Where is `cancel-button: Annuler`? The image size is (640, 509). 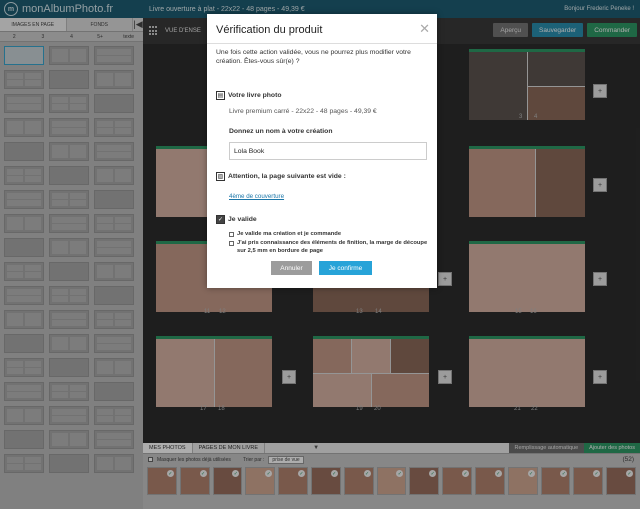
cancel-button: Annuler is located at coordinates (291, 268).